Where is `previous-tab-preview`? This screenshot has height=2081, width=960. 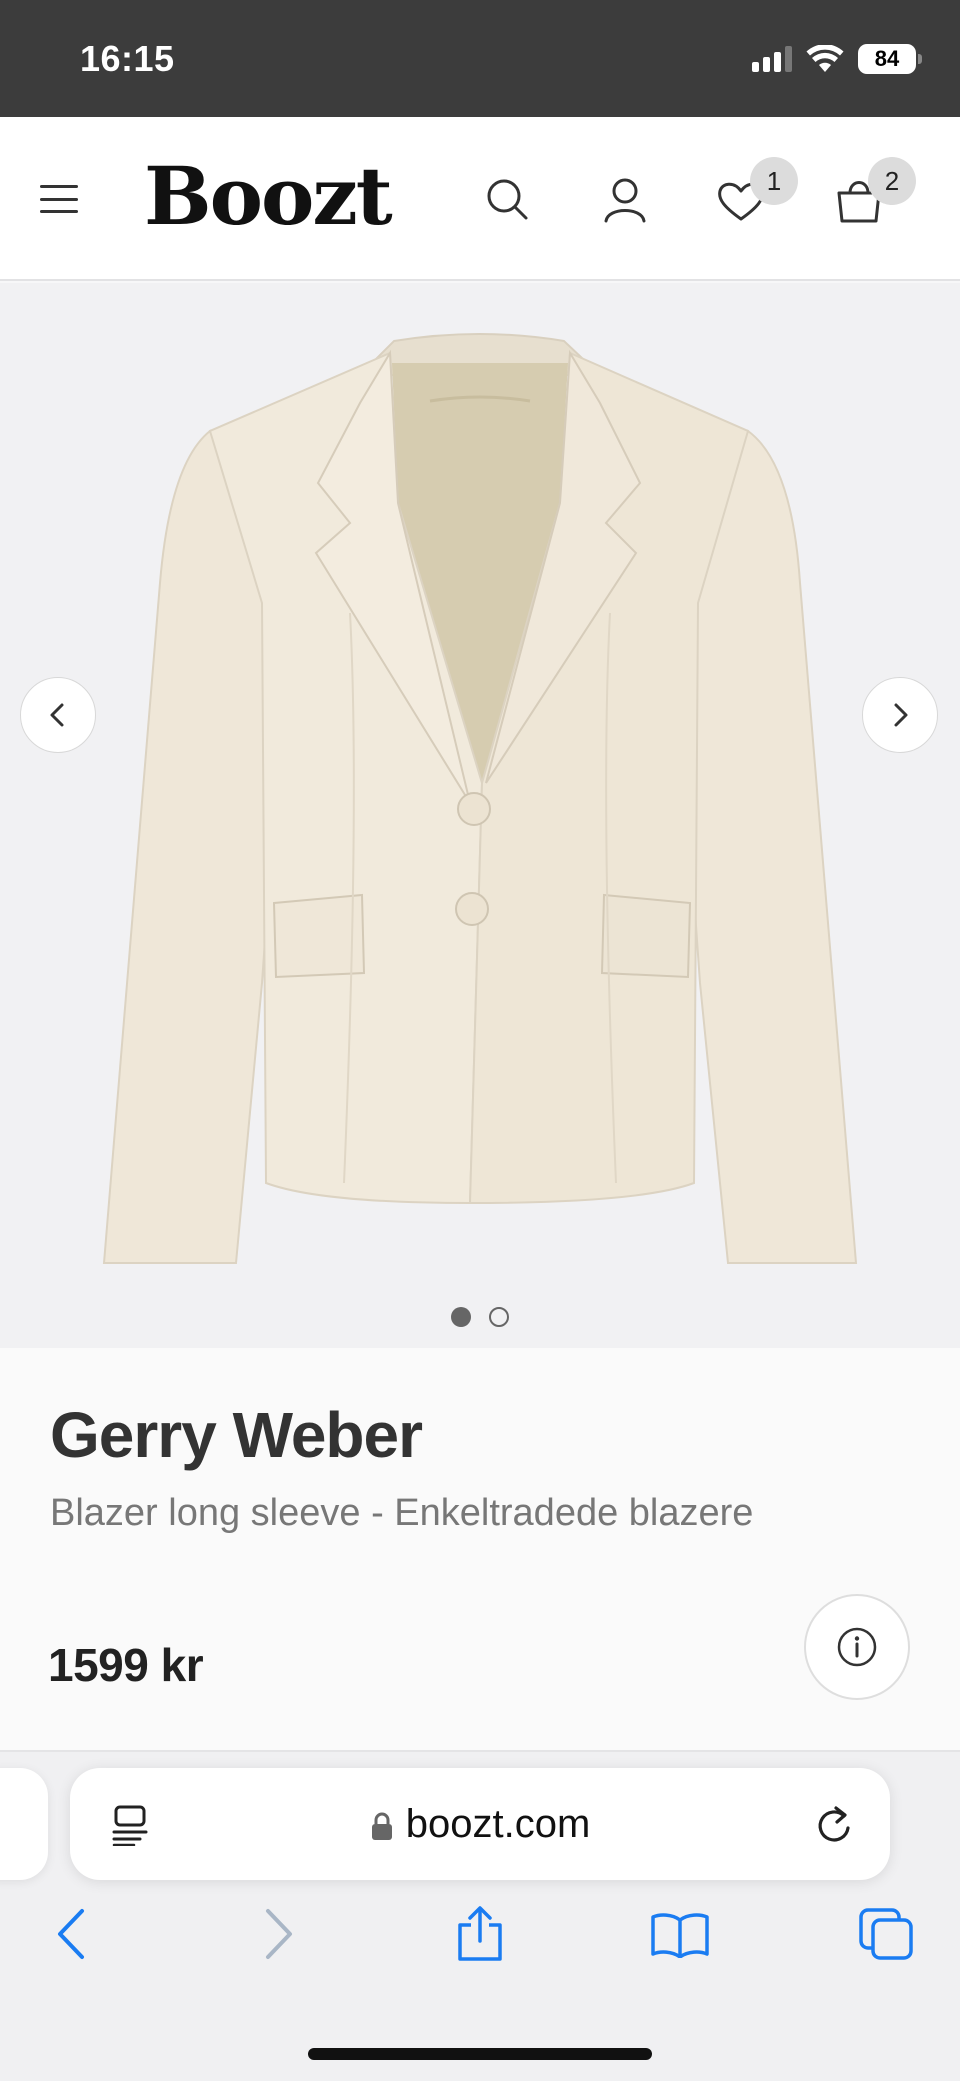 previous-tab-preview is located at coordinates (24, 1824).